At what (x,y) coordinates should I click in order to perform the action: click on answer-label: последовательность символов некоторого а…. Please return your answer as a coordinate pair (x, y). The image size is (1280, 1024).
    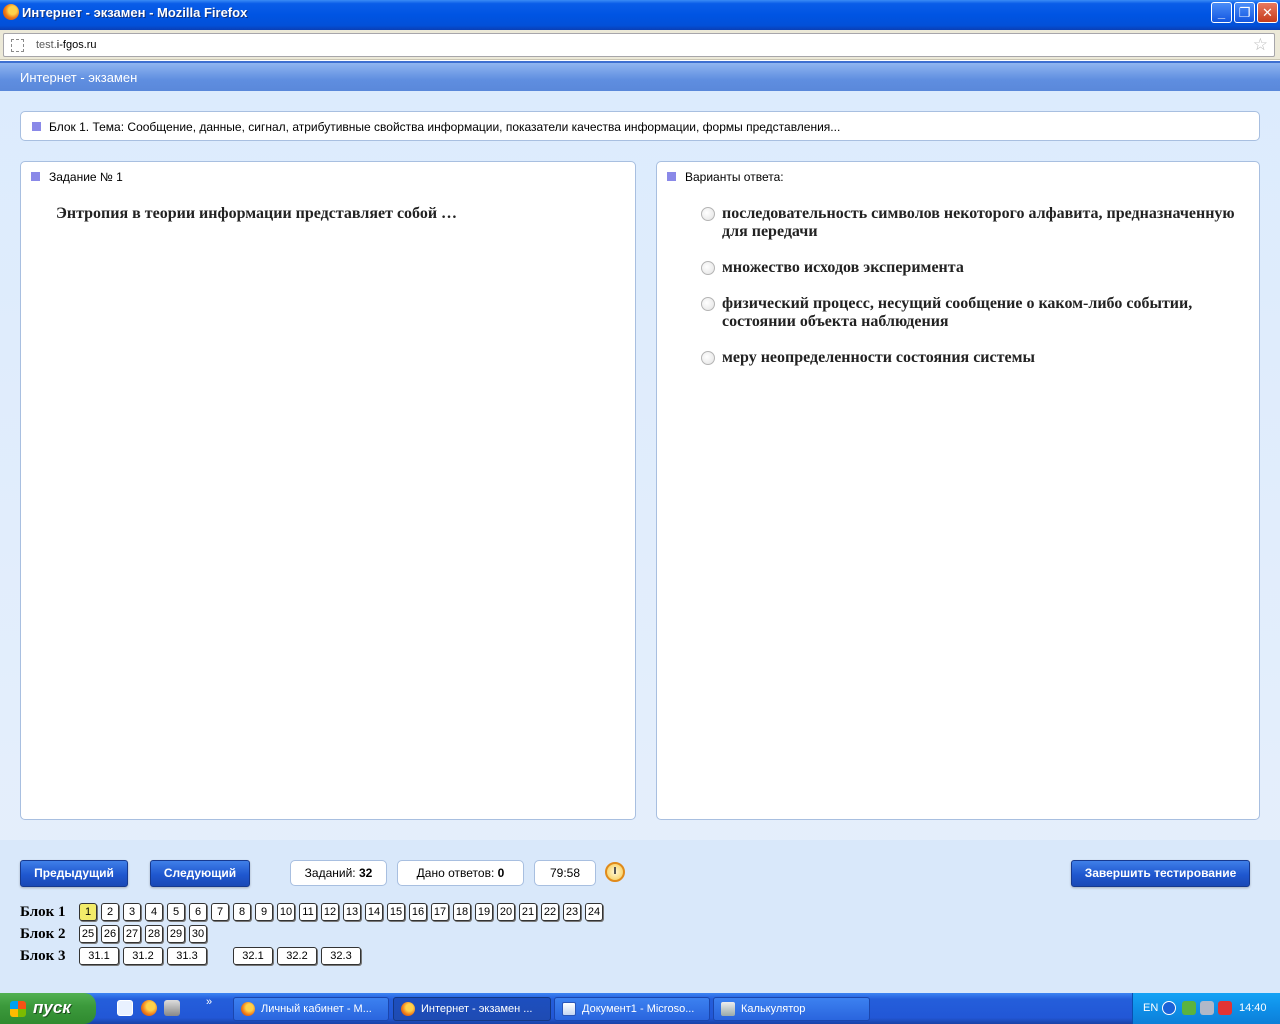
    Looking at the image, I should click on (978, 222).